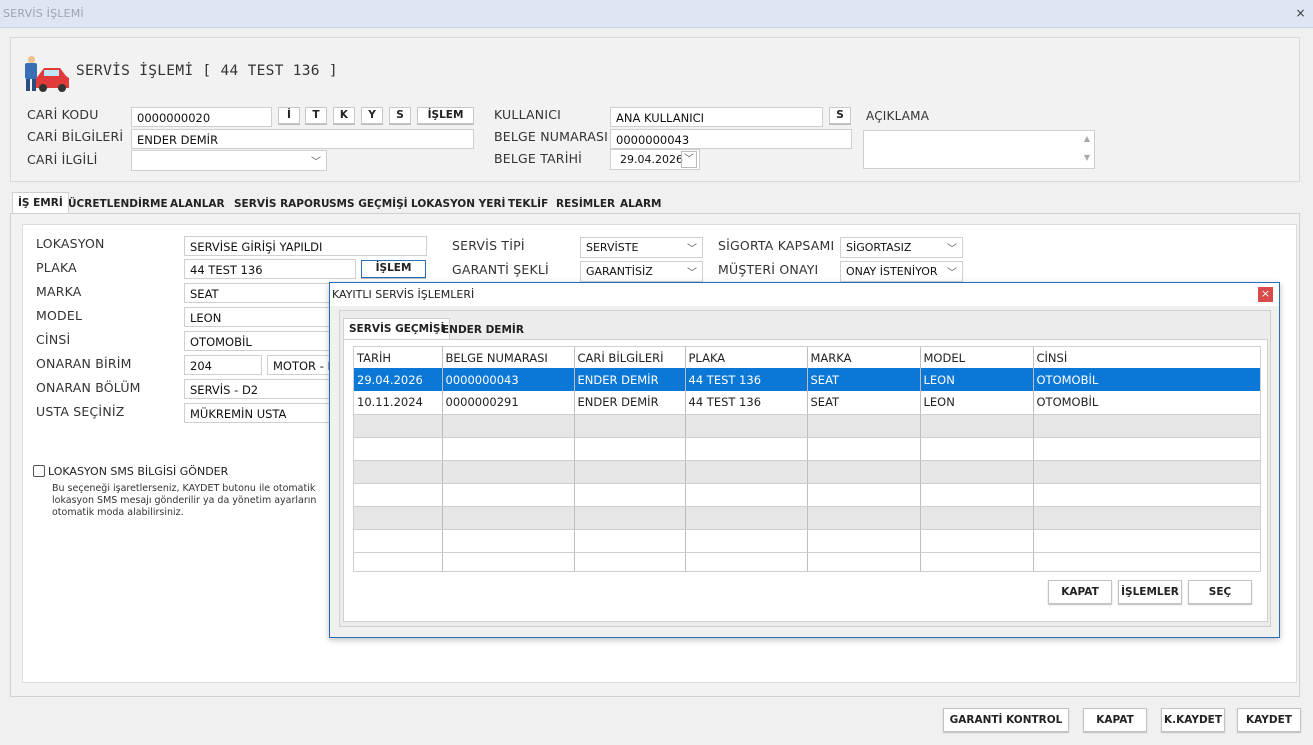 This screenshot has height=745, width=1313. What do you see at coordinates (879, 247) in the screenshot?
I see `sigorta-value: SİGORTASIZ` at bounding box center [879, 247].